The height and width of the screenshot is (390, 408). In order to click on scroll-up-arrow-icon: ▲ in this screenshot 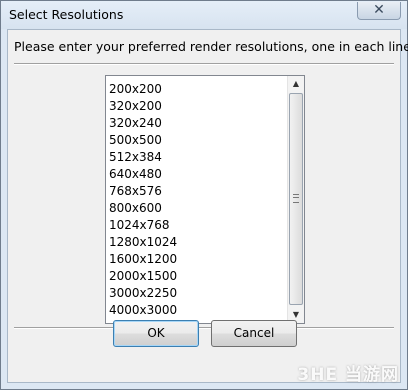, I will do `click(296, 84)`.